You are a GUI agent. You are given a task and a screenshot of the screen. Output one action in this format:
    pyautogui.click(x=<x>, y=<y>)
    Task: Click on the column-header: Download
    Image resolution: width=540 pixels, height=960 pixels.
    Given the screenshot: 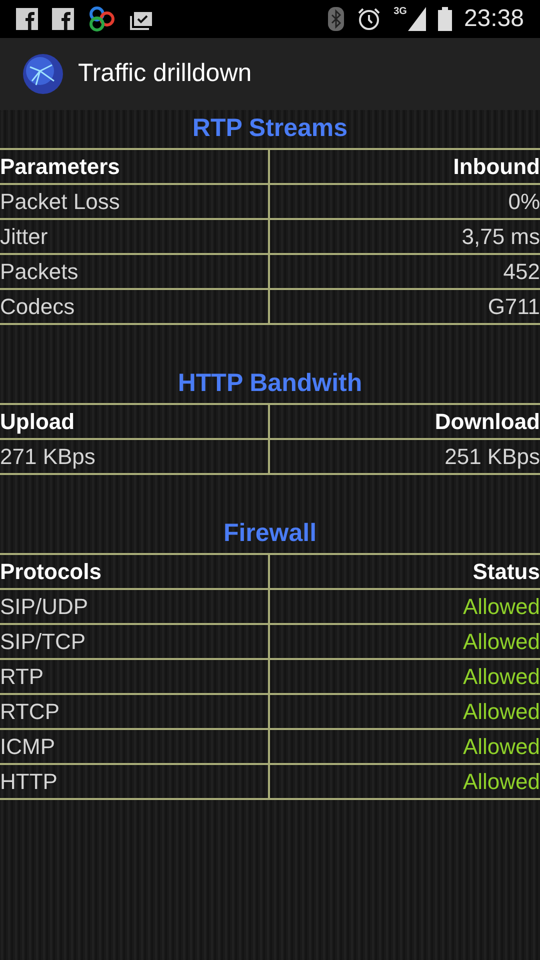 What is the action you would take?
    pyautogui.click(x=487, y=422)
    